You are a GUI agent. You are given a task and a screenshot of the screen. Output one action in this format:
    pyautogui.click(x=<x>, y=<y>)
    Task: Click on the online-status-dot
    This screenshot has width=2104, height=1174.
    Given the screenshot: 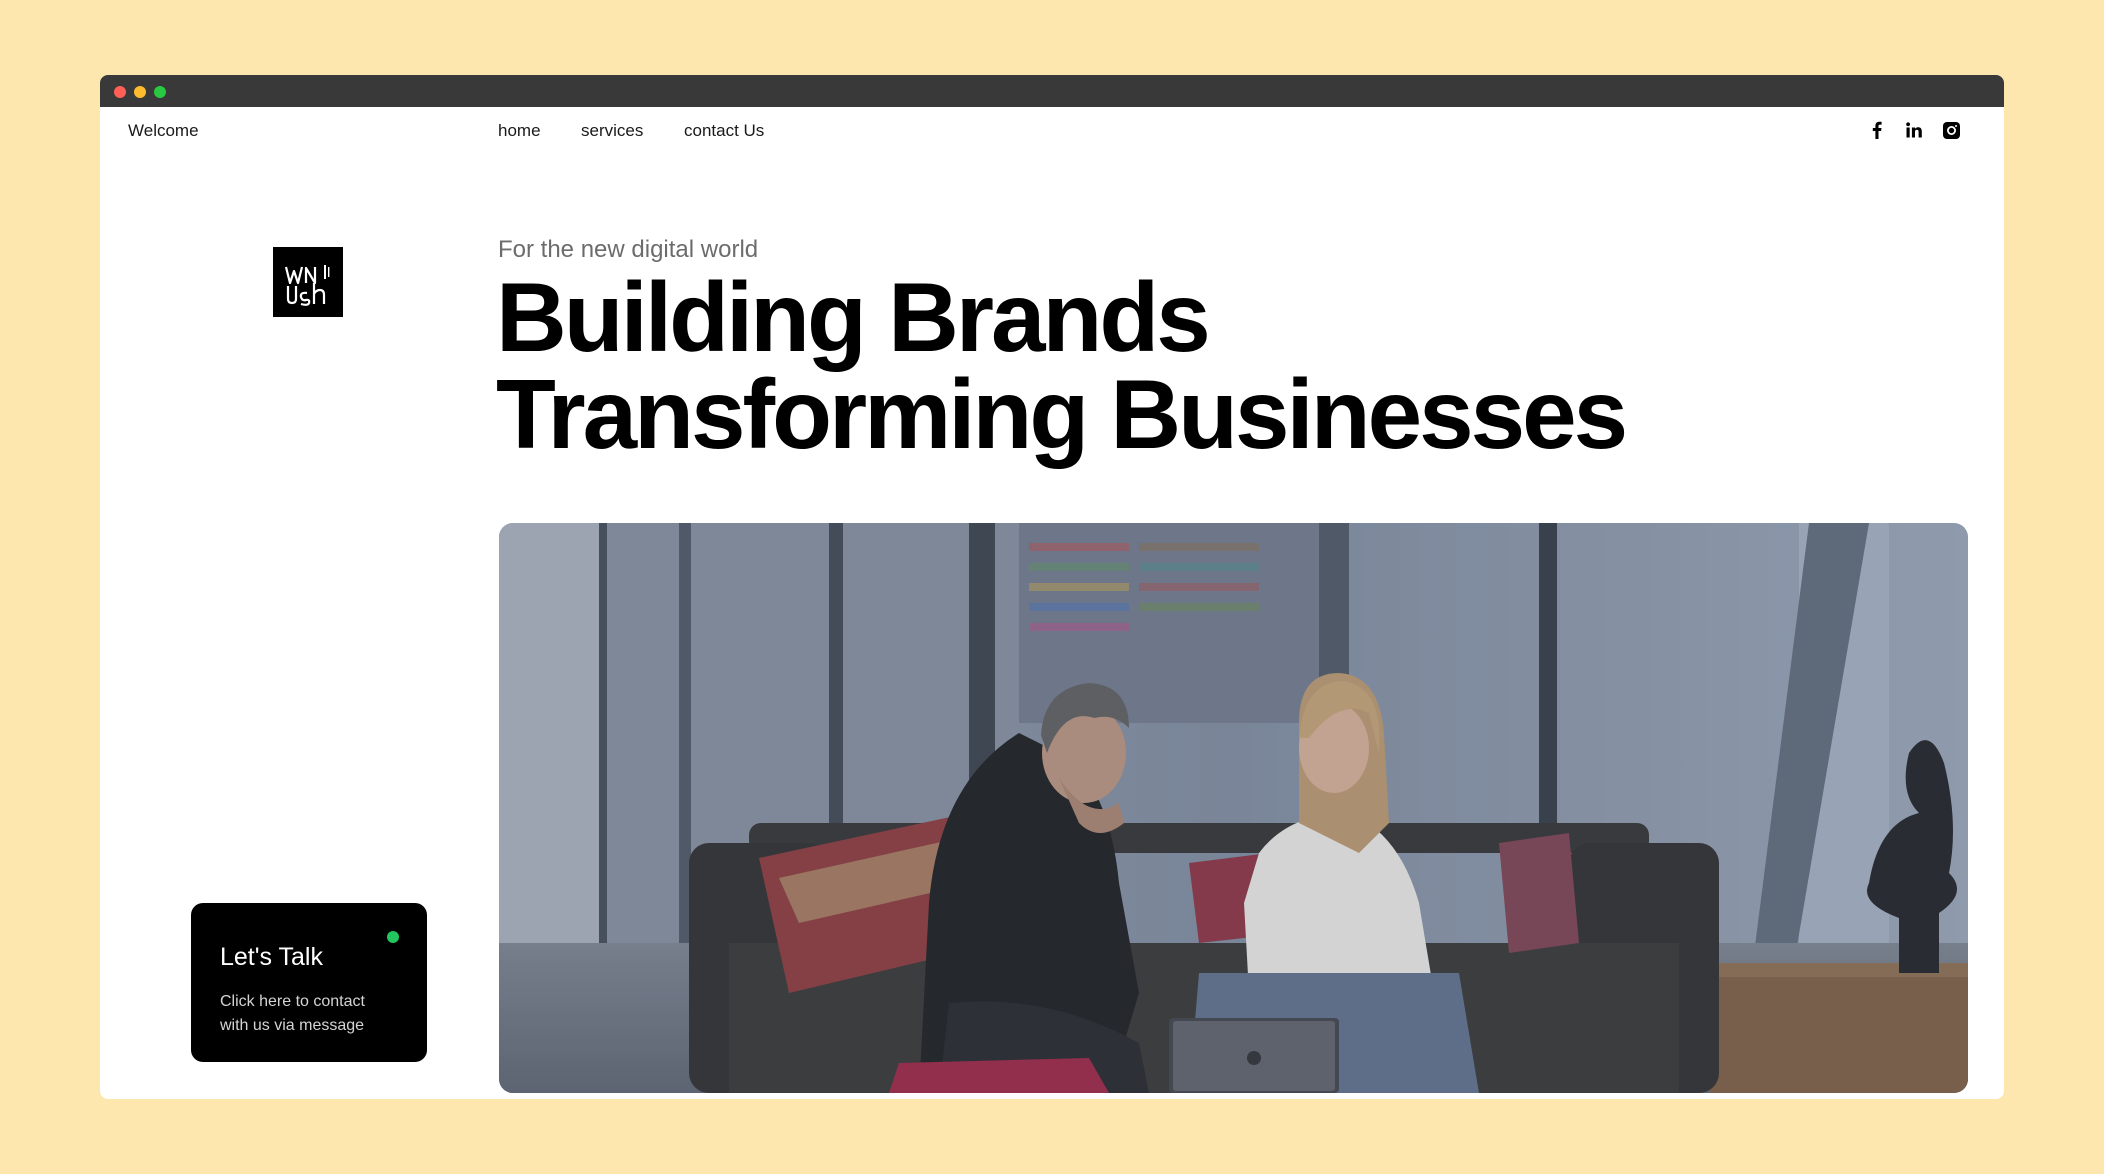 What is the action you would take?
    pyautogui.click(x=393, y=937)
    